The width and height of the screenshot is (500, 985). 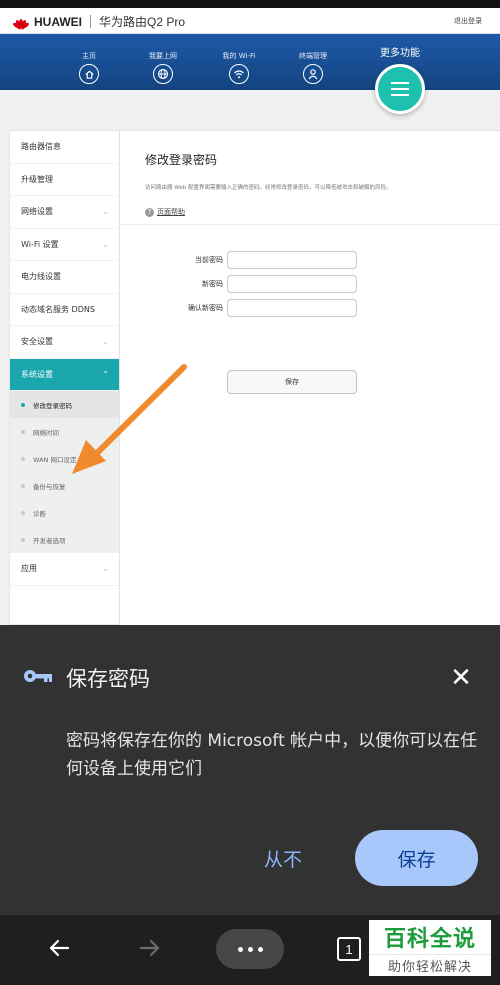 I want to click on close-icon: ✕, so click(x=461, y=678).